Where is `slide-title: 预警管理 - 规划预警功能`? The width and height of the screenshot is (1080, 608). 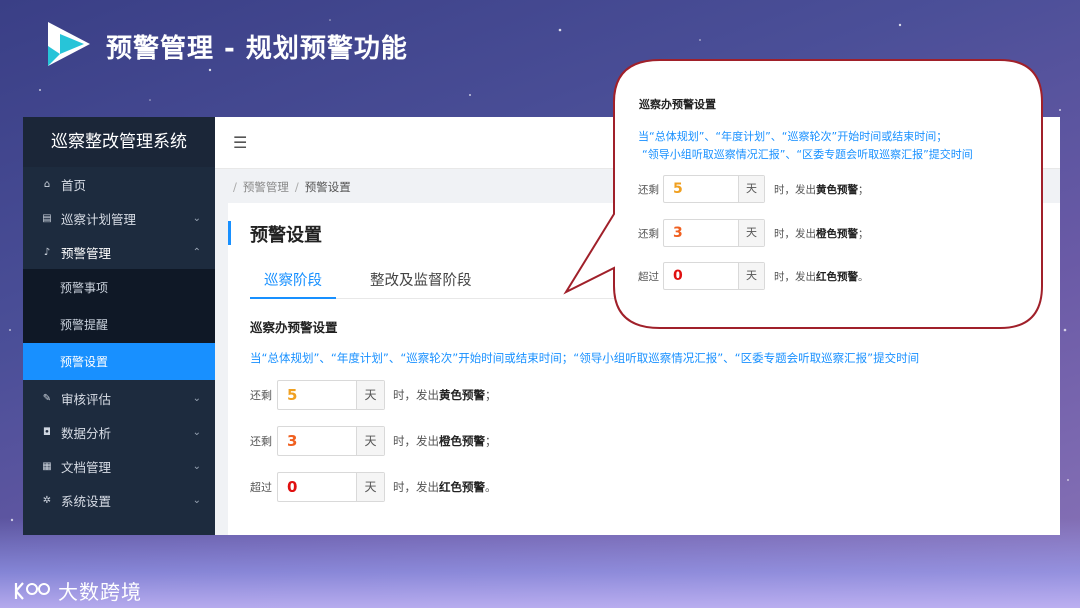
slide-title: 预警管理 - 规划预警功能 is located at coordinates (257, 49).